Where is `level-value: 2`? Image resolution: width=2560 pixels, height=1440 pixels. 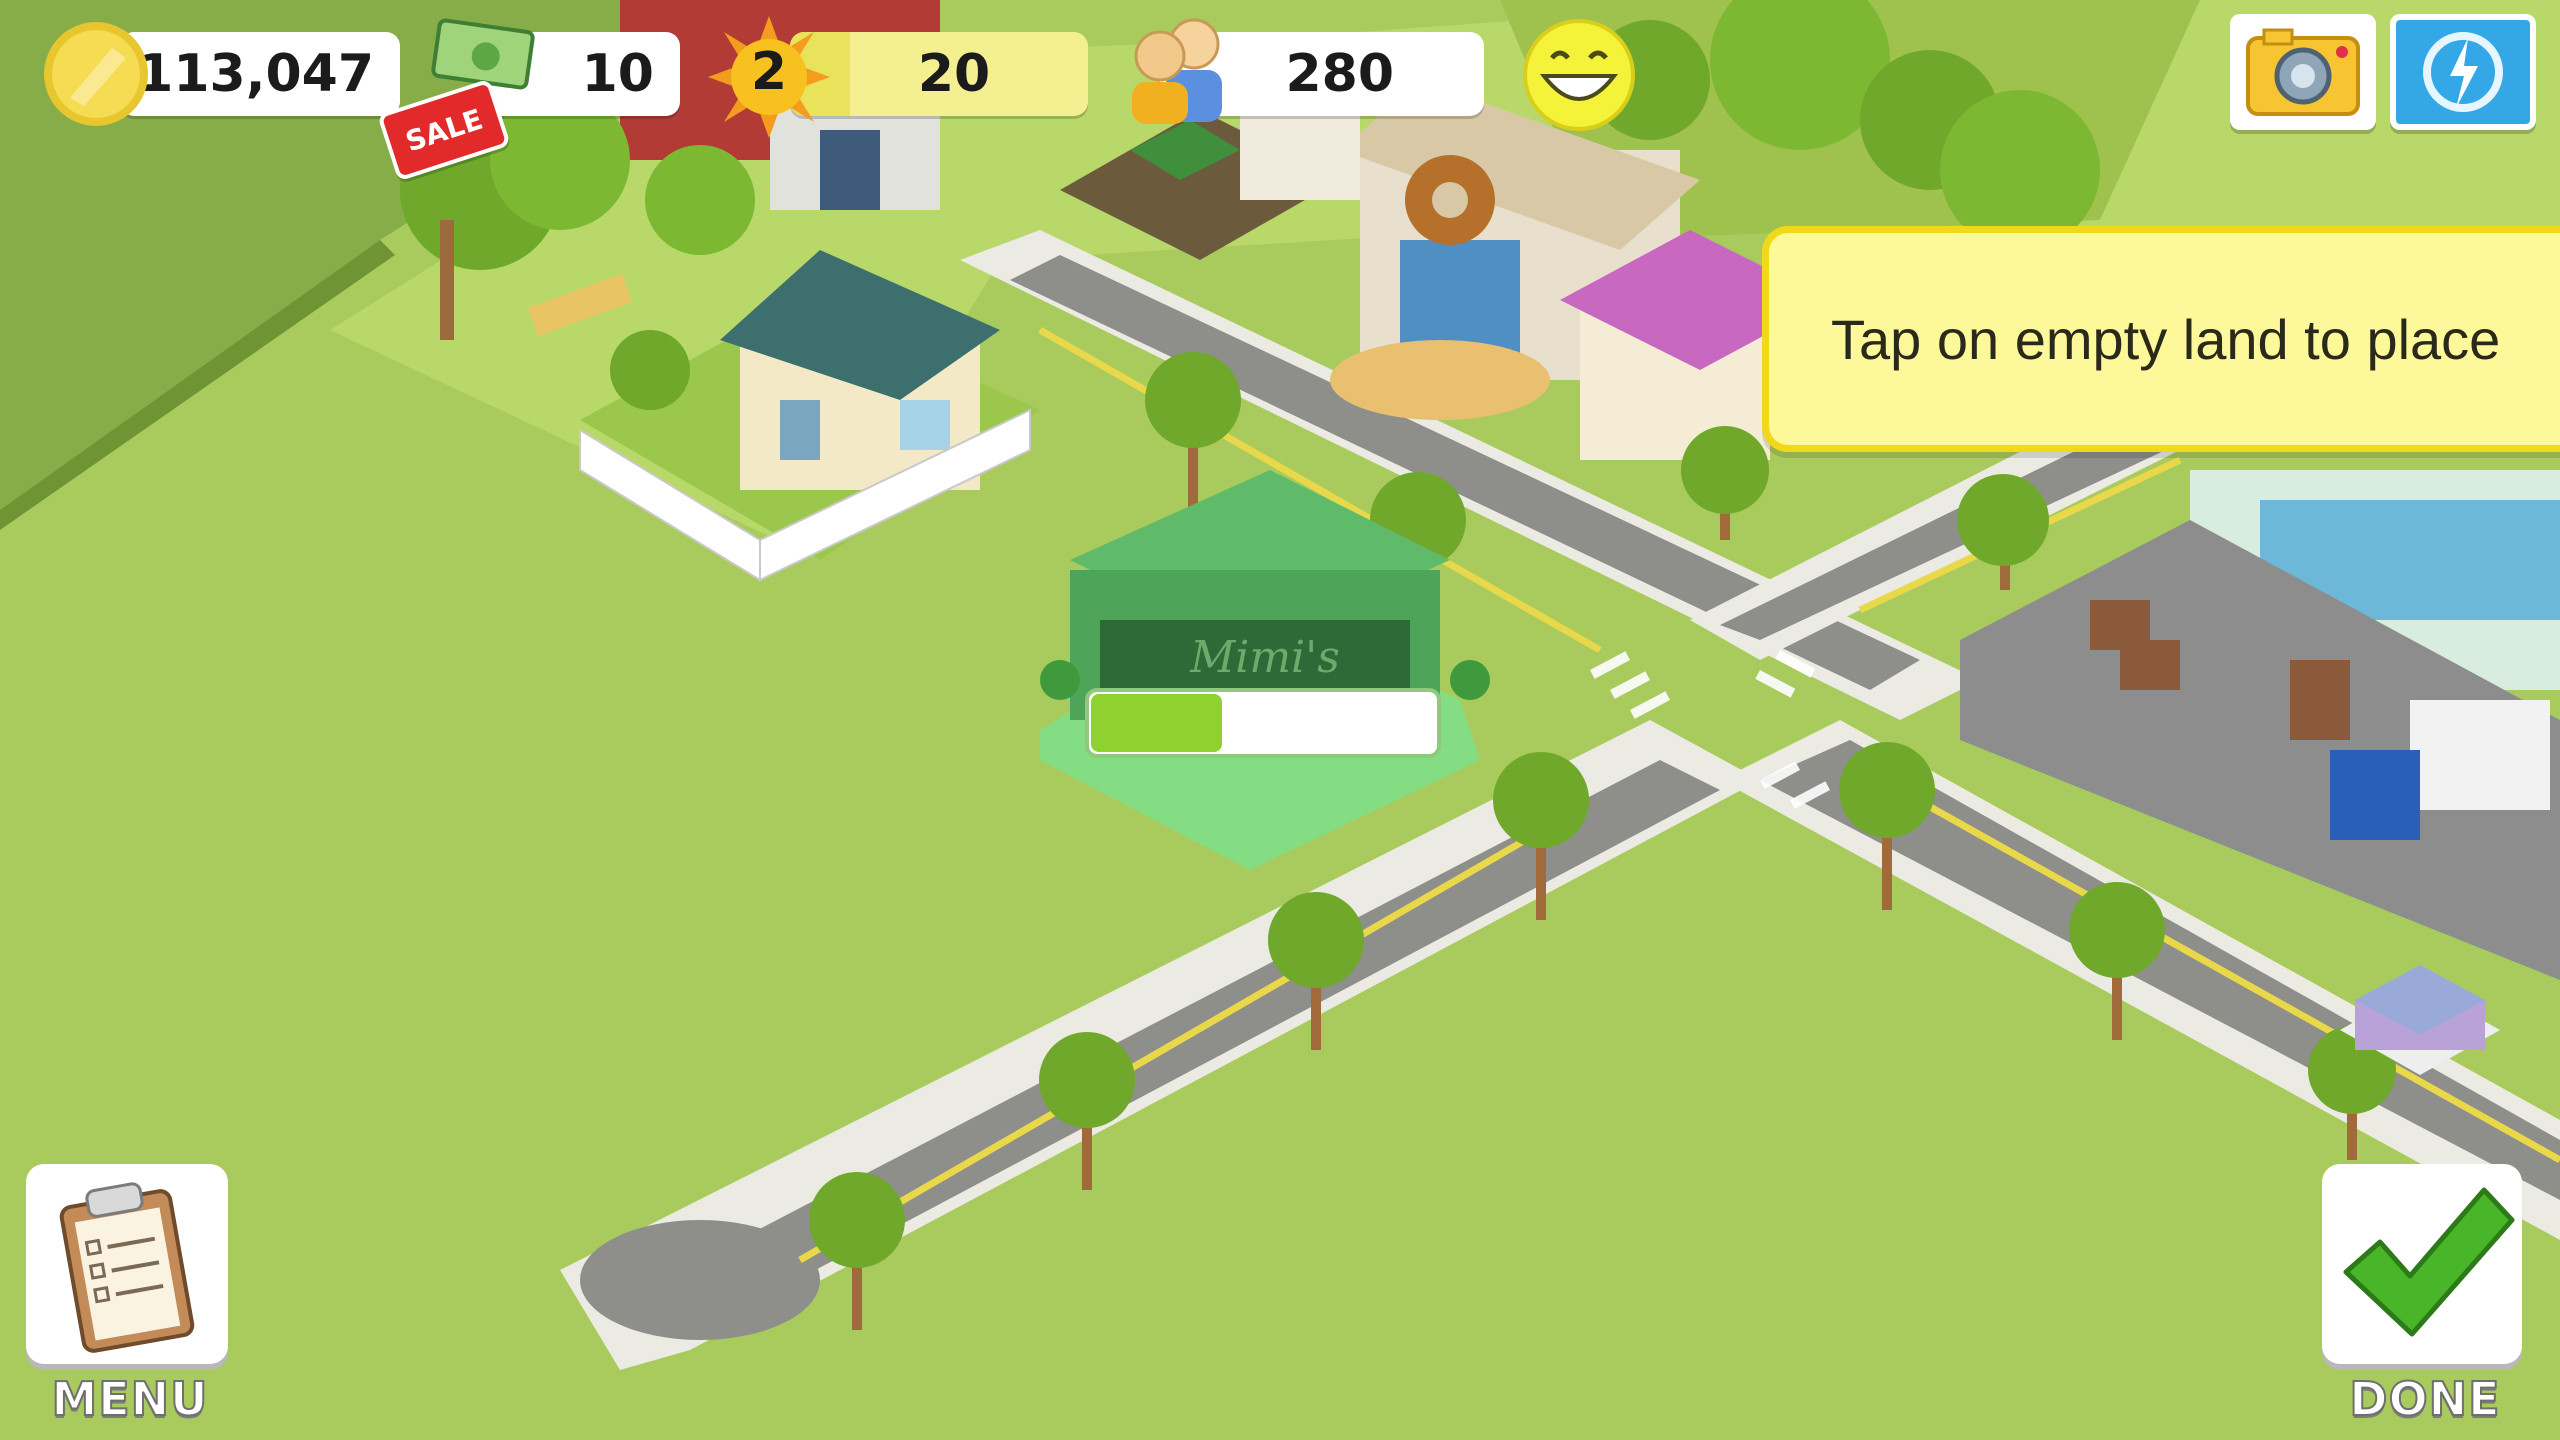 level-value: 2 is located at coordinates (769, 72).